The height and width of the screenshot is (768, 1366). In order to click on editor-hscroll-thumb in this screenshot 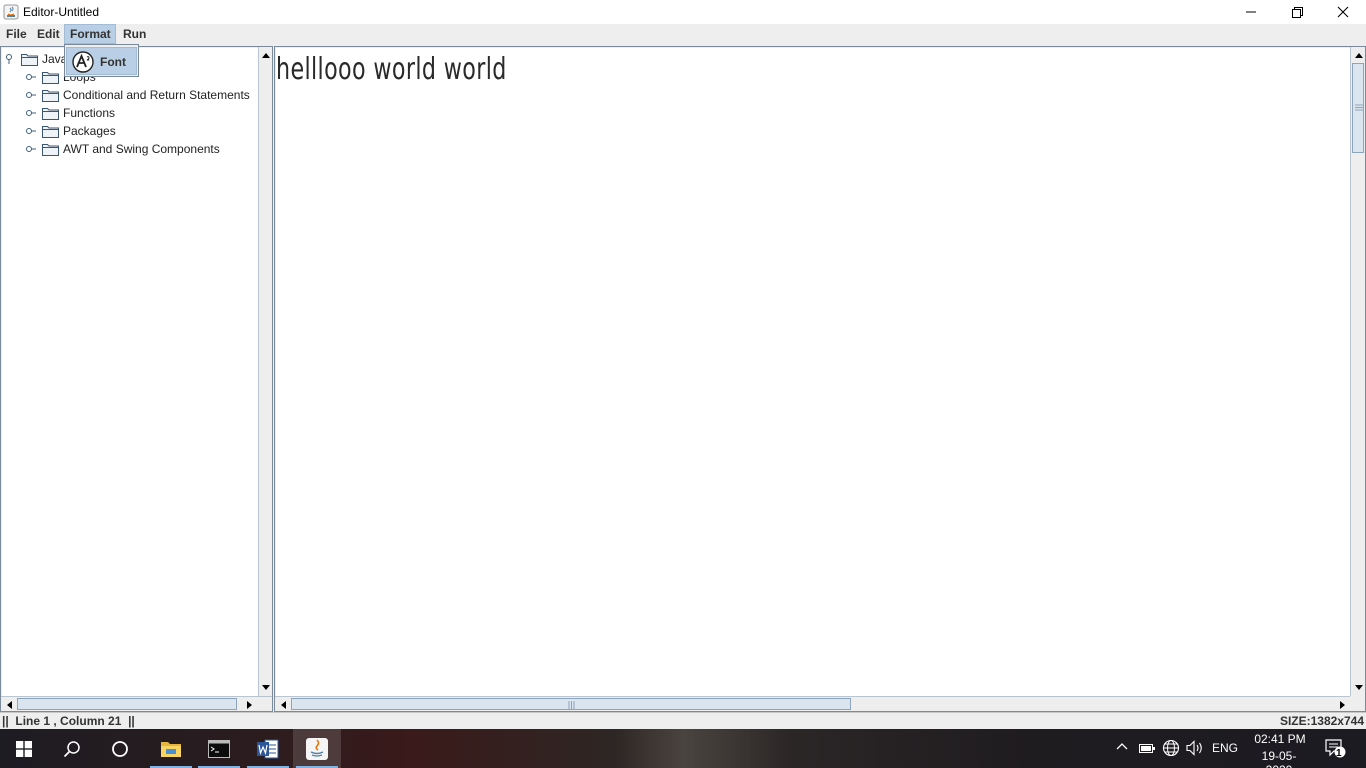, I will do `click(571, 704)`.